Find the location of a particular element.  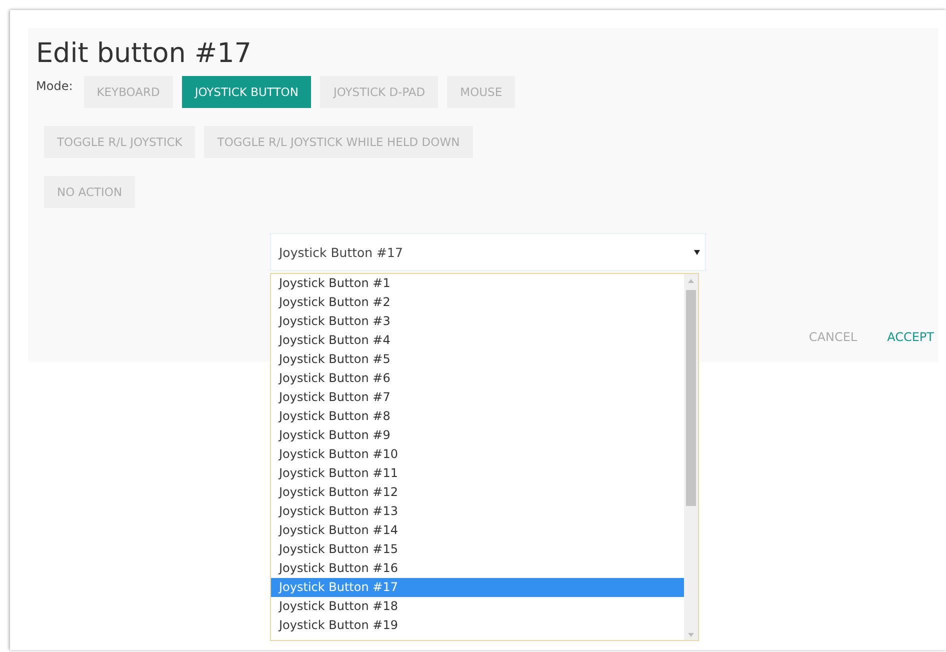

dropdown-option: Joystick Button #4 is located at coordinates (477, 340).